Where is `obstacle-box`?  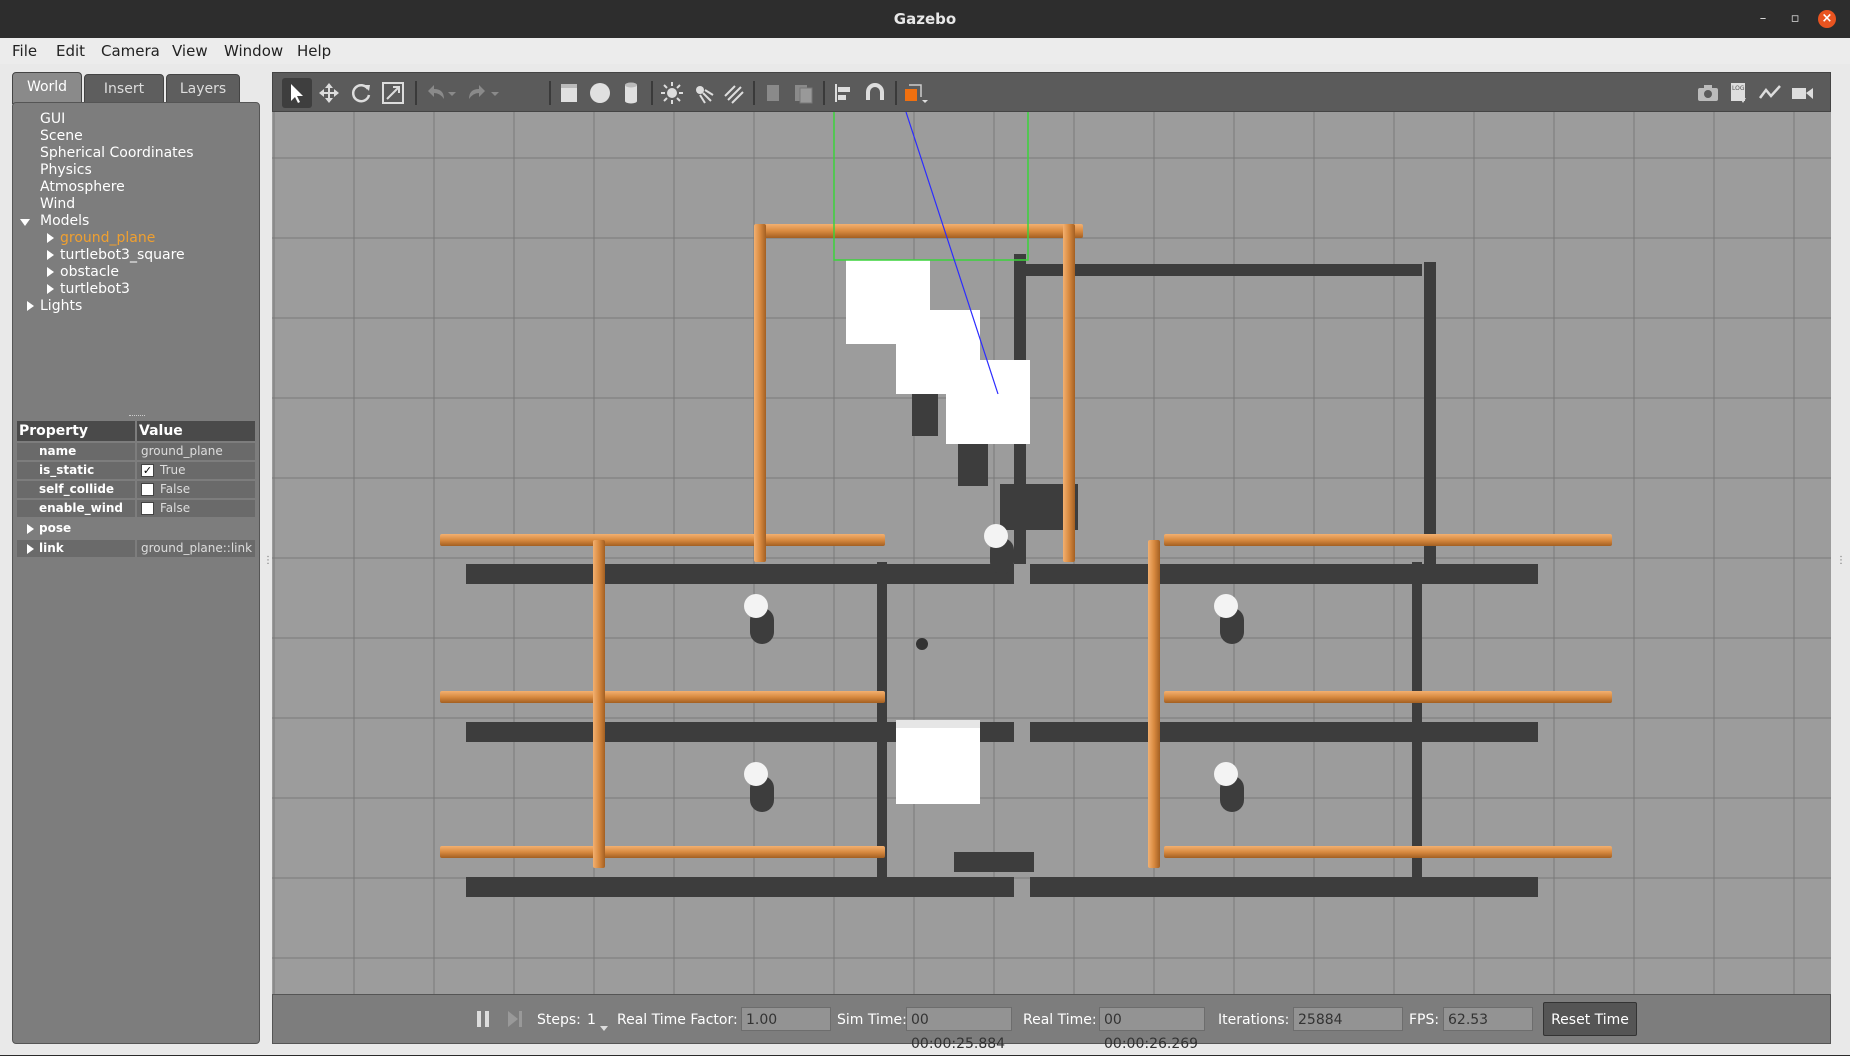 obstacle-box is located at coordinates (988, 402).